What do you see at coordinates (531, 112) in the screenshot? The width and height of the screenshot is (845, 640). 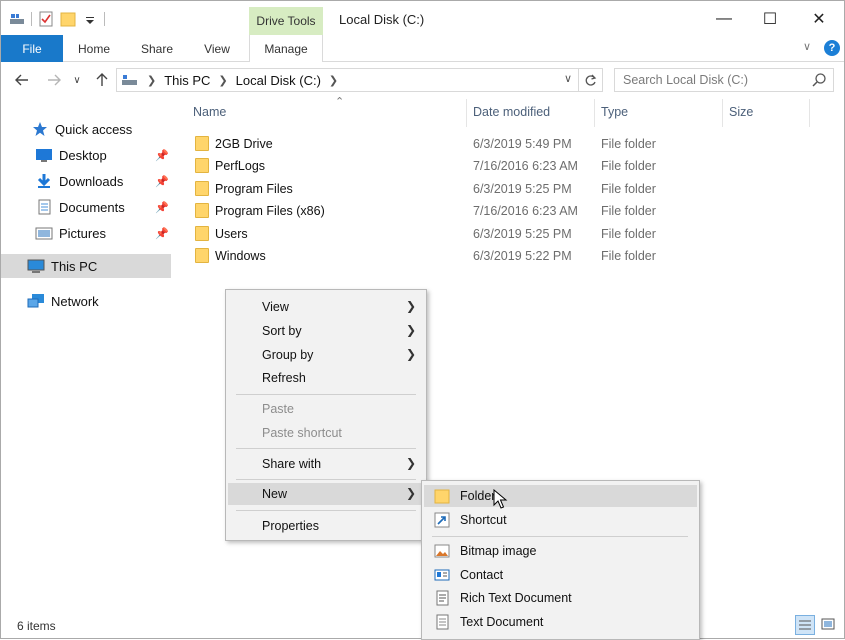 I see `column-header-date: Date modified` at bounding box center [531, 112].